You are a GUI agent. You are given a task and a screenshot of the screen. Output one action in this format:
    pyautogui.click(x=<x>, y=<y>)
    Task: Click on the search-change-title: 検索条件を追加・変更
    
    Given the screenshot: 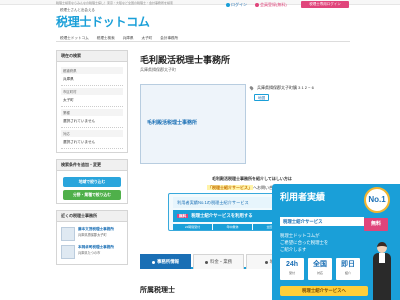 What is the action you would take?
    pyautogui.click(x=92, y=165)
    